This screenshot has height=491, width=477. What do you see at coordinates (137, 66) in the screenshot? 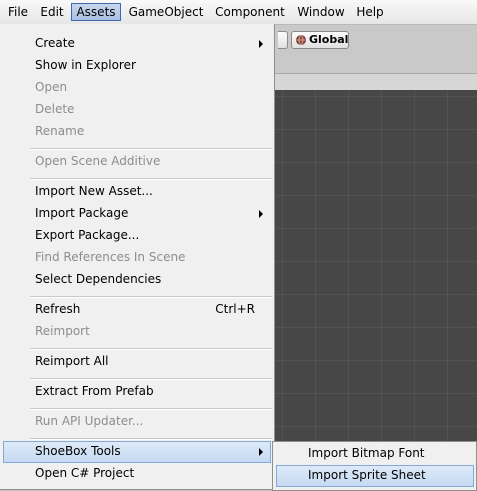
I see `menu-item-show-in-explorer: Show in Explorer` at bounding box center [137, 66].